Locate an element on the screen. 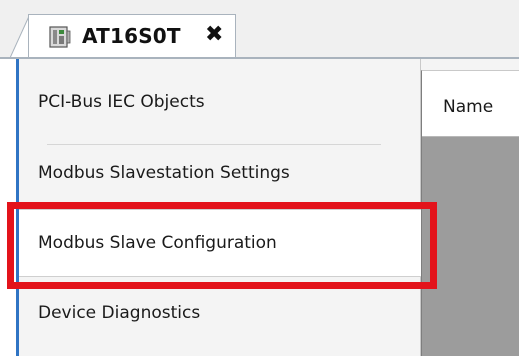 This screenshot has height=356, width=519. sidebar-item-modbus-slavestation-settings: Modbus Slavestation Settings is located at coordinates (220, 175).